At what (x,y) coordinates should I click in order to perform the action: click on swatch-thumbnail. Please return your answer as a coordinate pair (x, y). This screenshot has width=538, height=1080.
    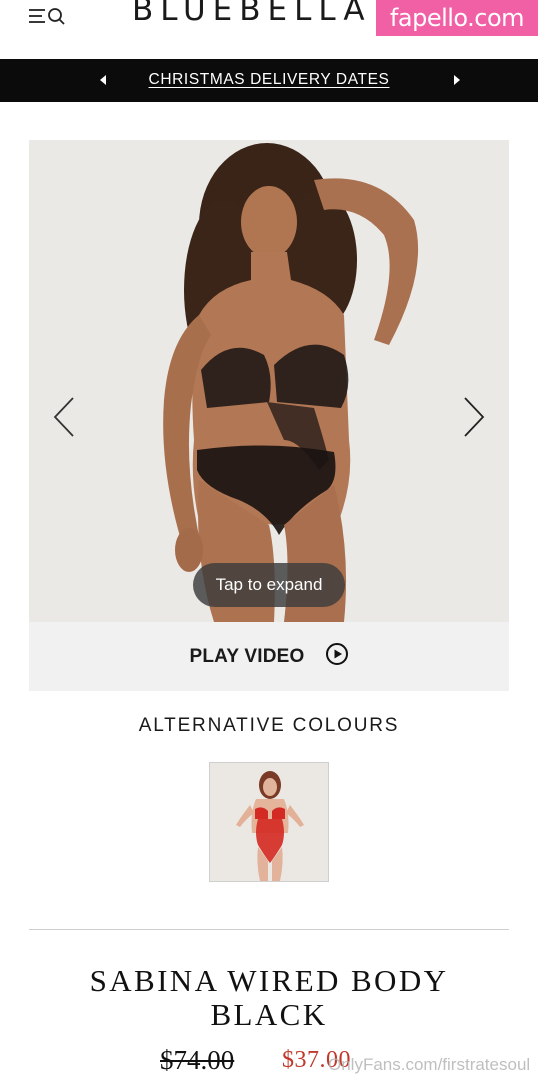
    Looking at the image, I should click on (269, 822).